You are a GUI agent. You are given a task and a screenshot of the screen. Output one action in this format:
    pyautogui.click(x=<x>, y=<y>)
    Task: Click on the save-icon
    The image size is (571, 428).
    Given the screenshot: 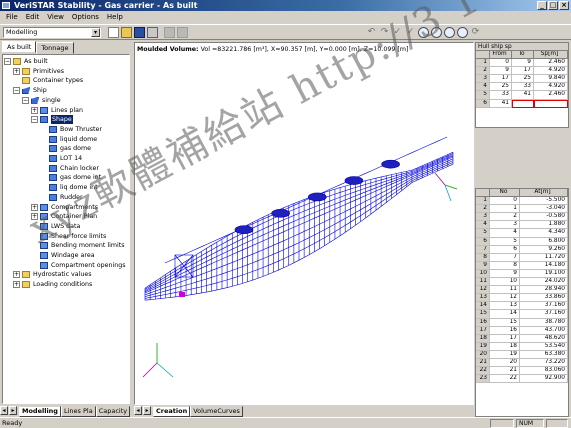 What is the action you would take?
    pyautogui.click(x=139, y=32)
    